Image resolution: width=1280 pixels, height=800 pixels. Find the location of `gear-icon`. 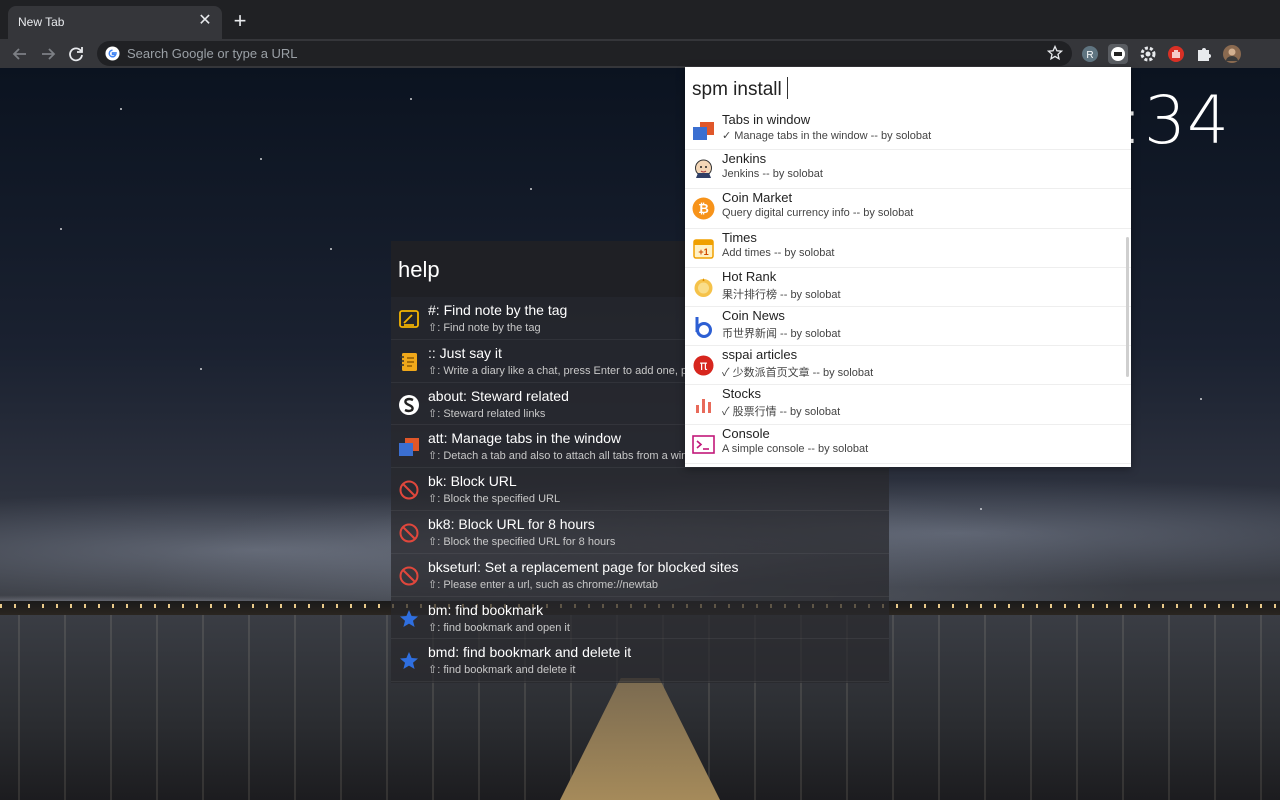

gear-icon is located at coordinates (1148, 54).